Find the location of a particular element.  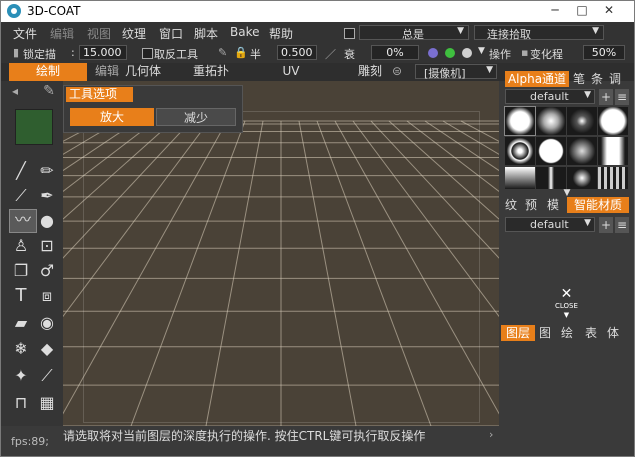

tab-paint: 绘制 is located at coordinates (48, 72).